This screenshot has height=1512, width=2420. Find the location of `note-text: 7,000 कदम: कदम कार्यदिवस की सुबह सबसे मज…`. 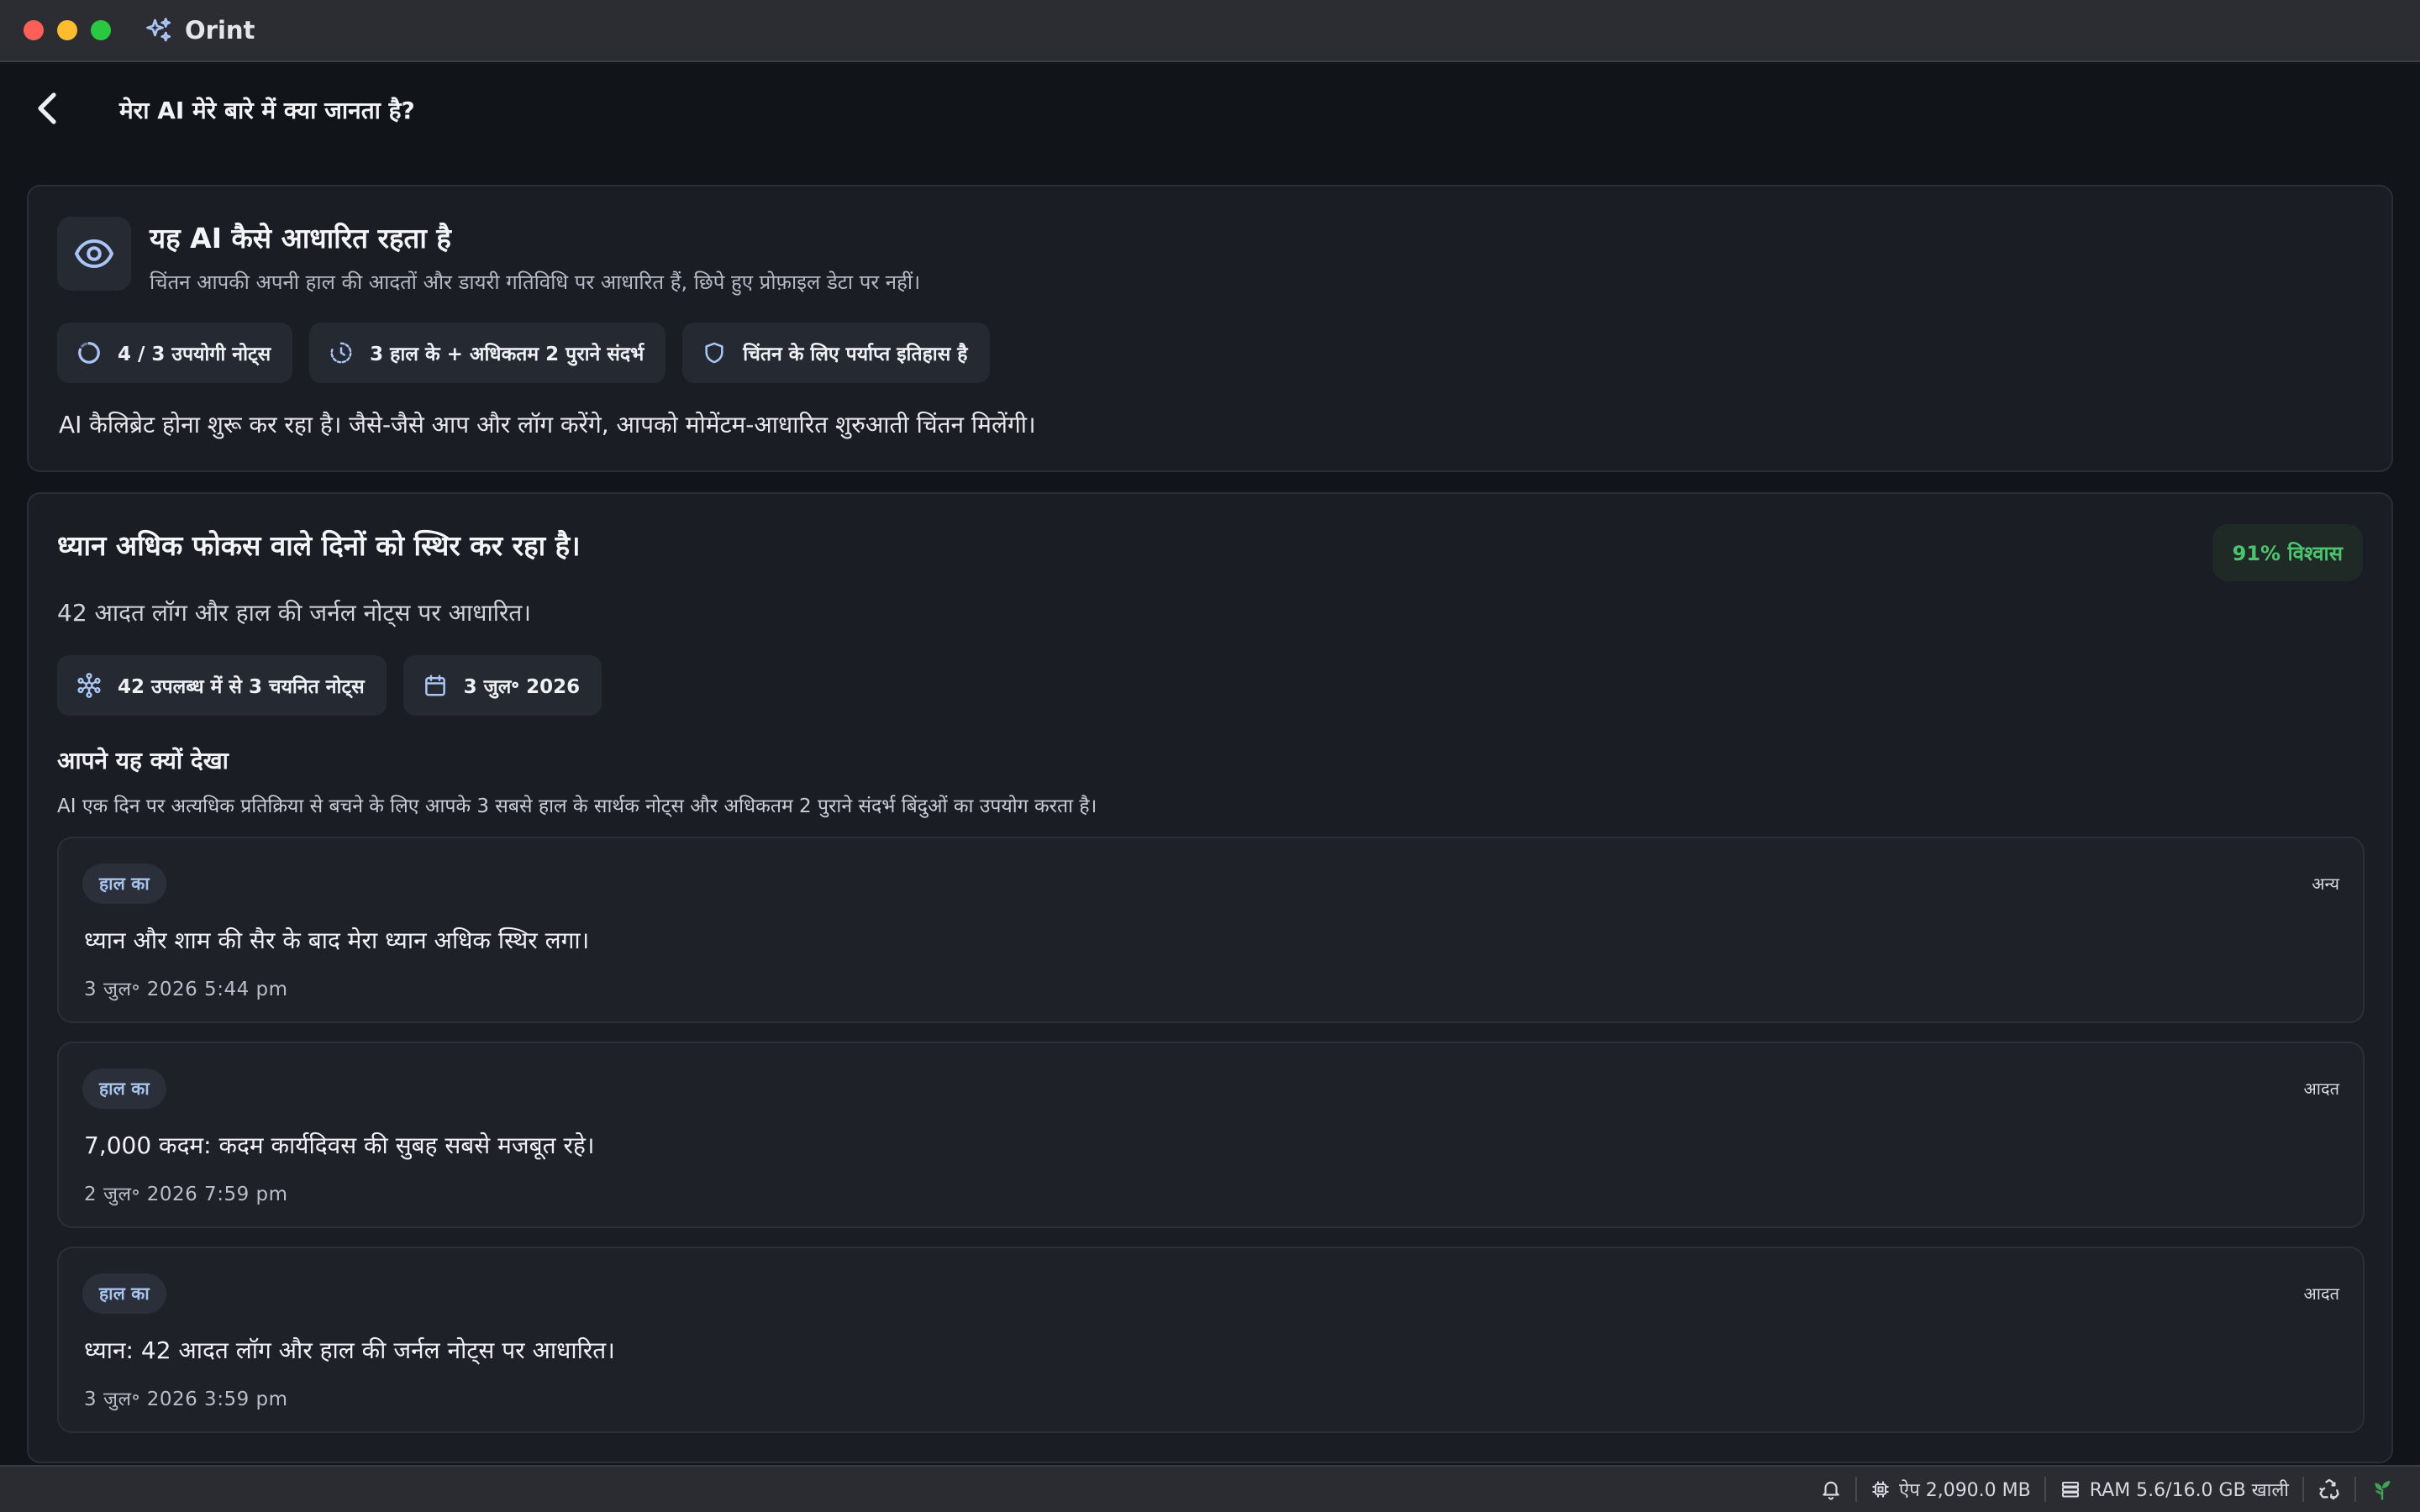

note-text: 7,000 कदम: कदम कार्यदिवस की सुबह सबसे मज… is located at coordinates (339, 1145).